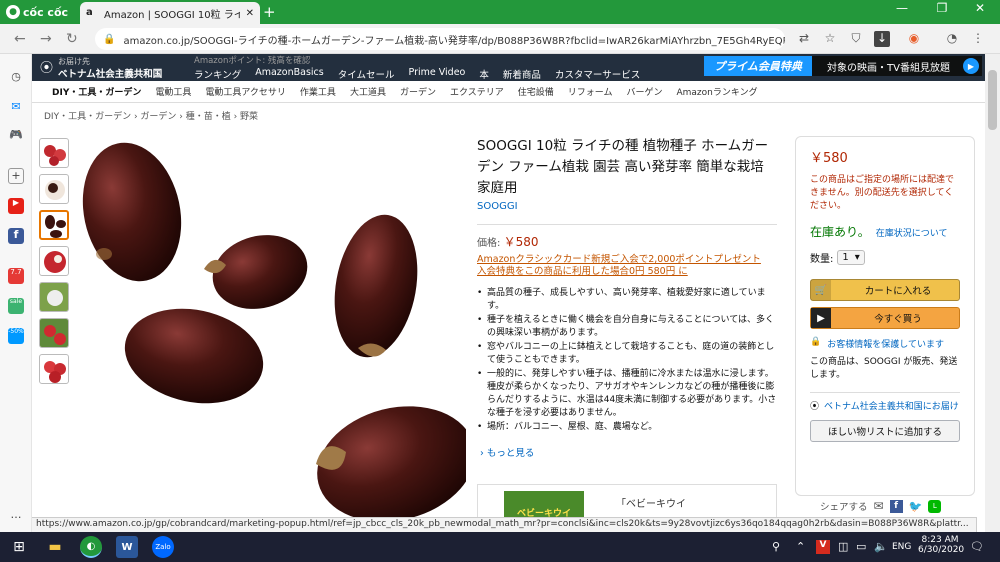 The height and width of the screenshot is (562, 1000). Describe the element at coordinates (16, 108) in the screenshot. I see `messenger-icon: ✉` at that location.